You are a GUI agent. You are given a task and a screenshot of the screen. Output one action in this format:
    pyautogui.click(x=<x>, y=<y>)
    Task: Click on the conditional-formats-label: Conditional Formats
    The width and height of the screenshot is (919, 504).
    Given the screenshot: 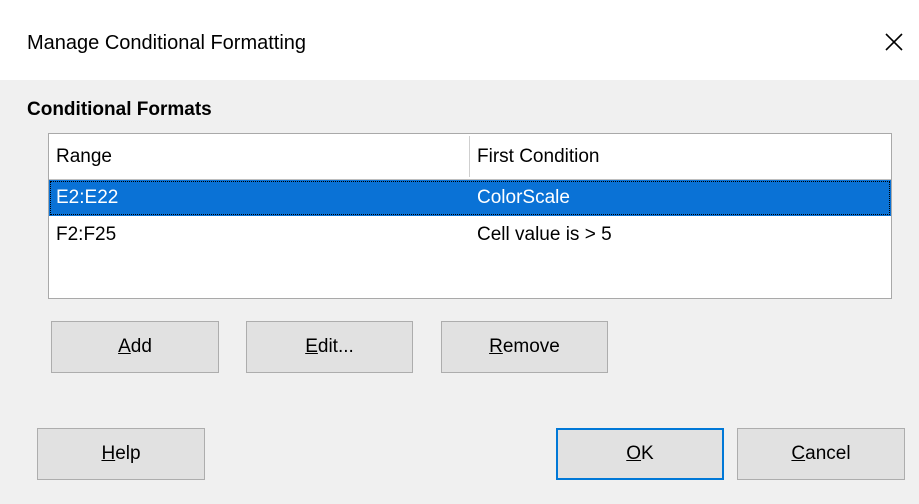 What is the action you would take?
    pyautogui.click(x=119, y=109)
    